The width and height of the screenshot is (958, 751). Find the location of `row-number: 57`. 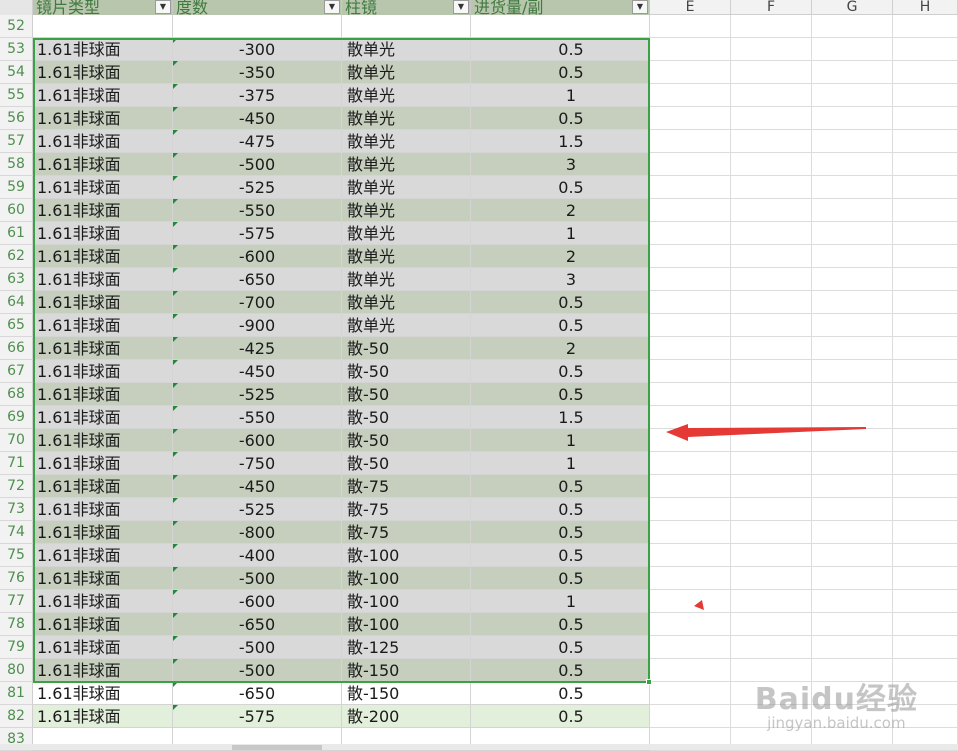

row-number: 57 is located at coordinates (16, 141).